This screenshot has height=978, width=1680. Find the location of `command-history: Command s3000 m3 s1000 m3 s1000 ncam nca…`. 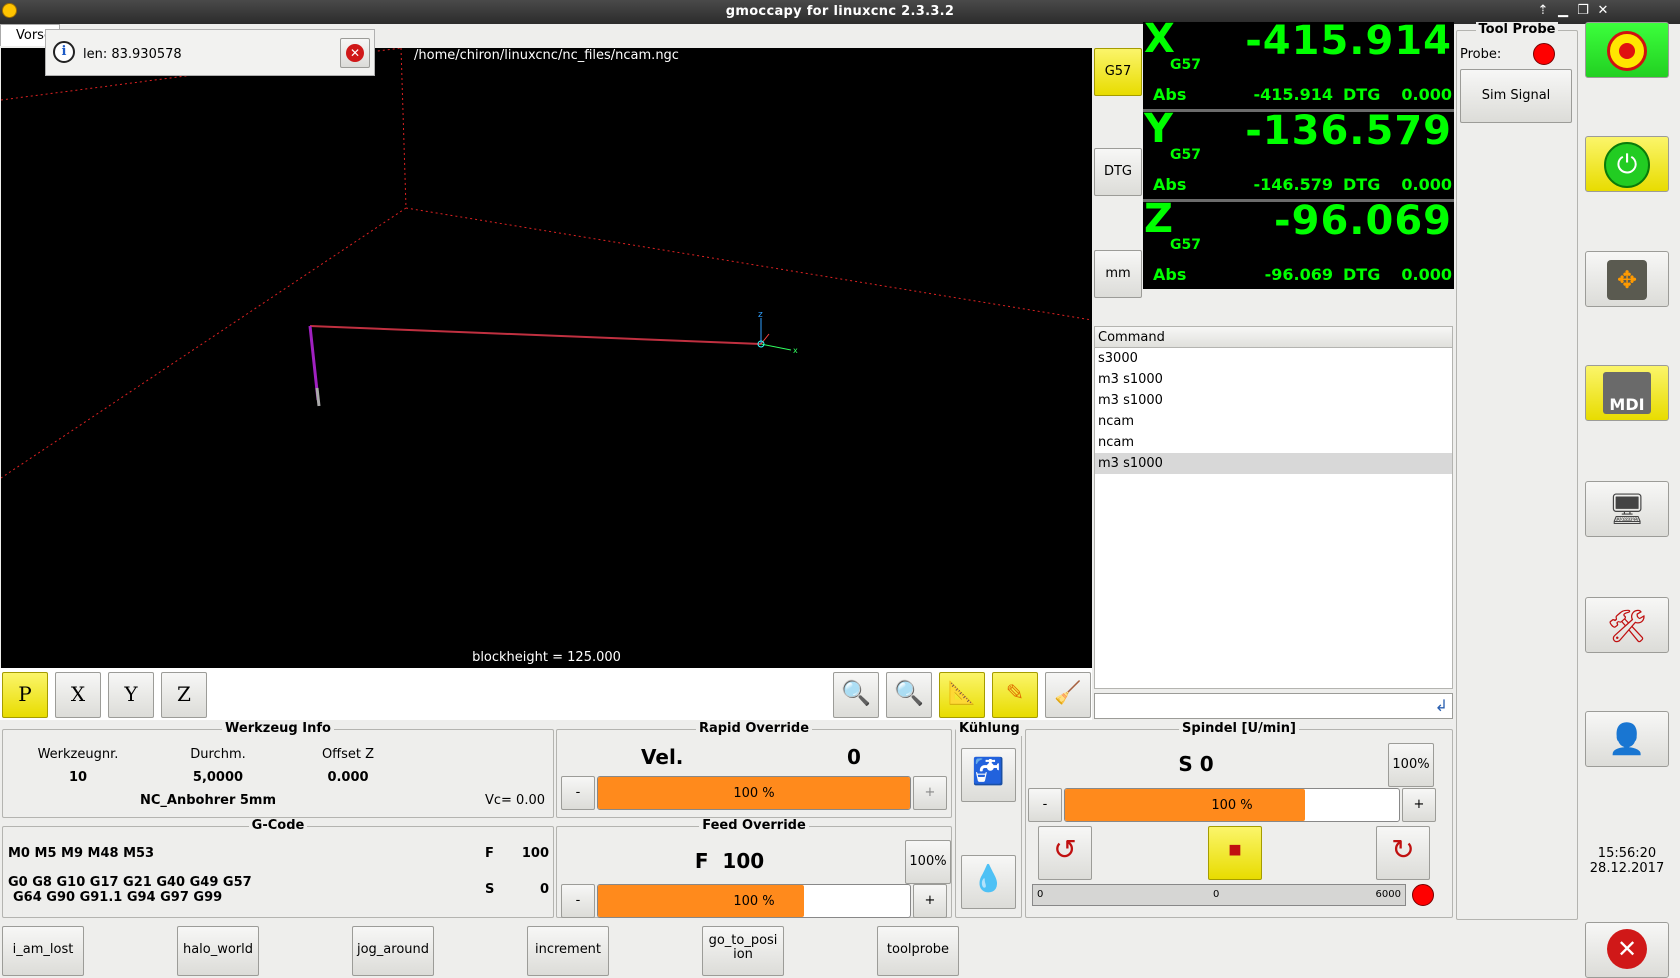

command-history: Command s3000 m3 s1000 m3 s1000 ncam nca… is located at coordinates (1273, 507).